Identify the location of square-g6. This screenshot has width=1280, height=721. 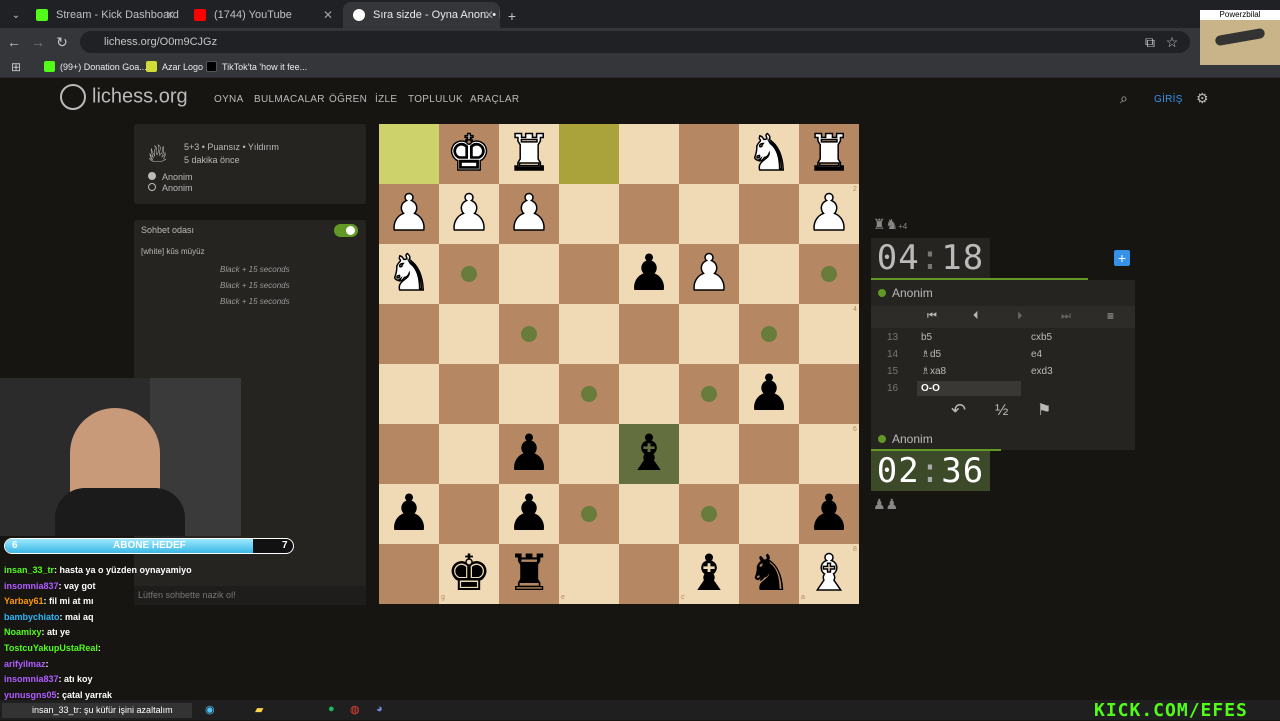
(469, 454).